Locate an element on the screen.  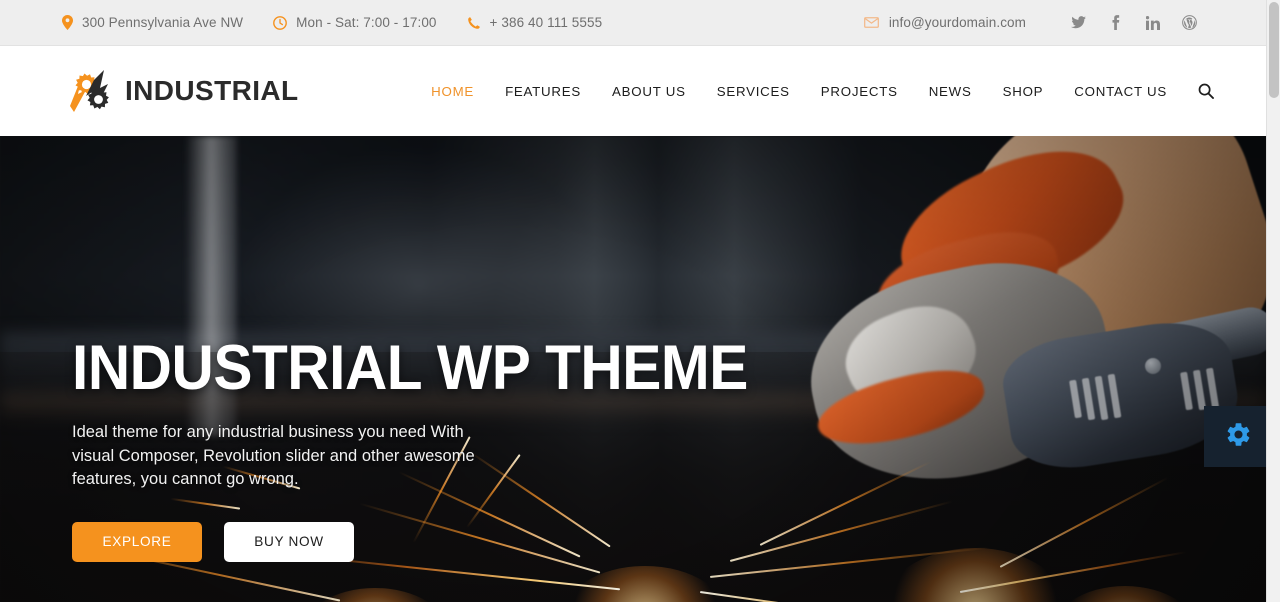
topbar-hours: Mon - Sat: 7:00 - 17:00 is located at coordinates (354, 22).